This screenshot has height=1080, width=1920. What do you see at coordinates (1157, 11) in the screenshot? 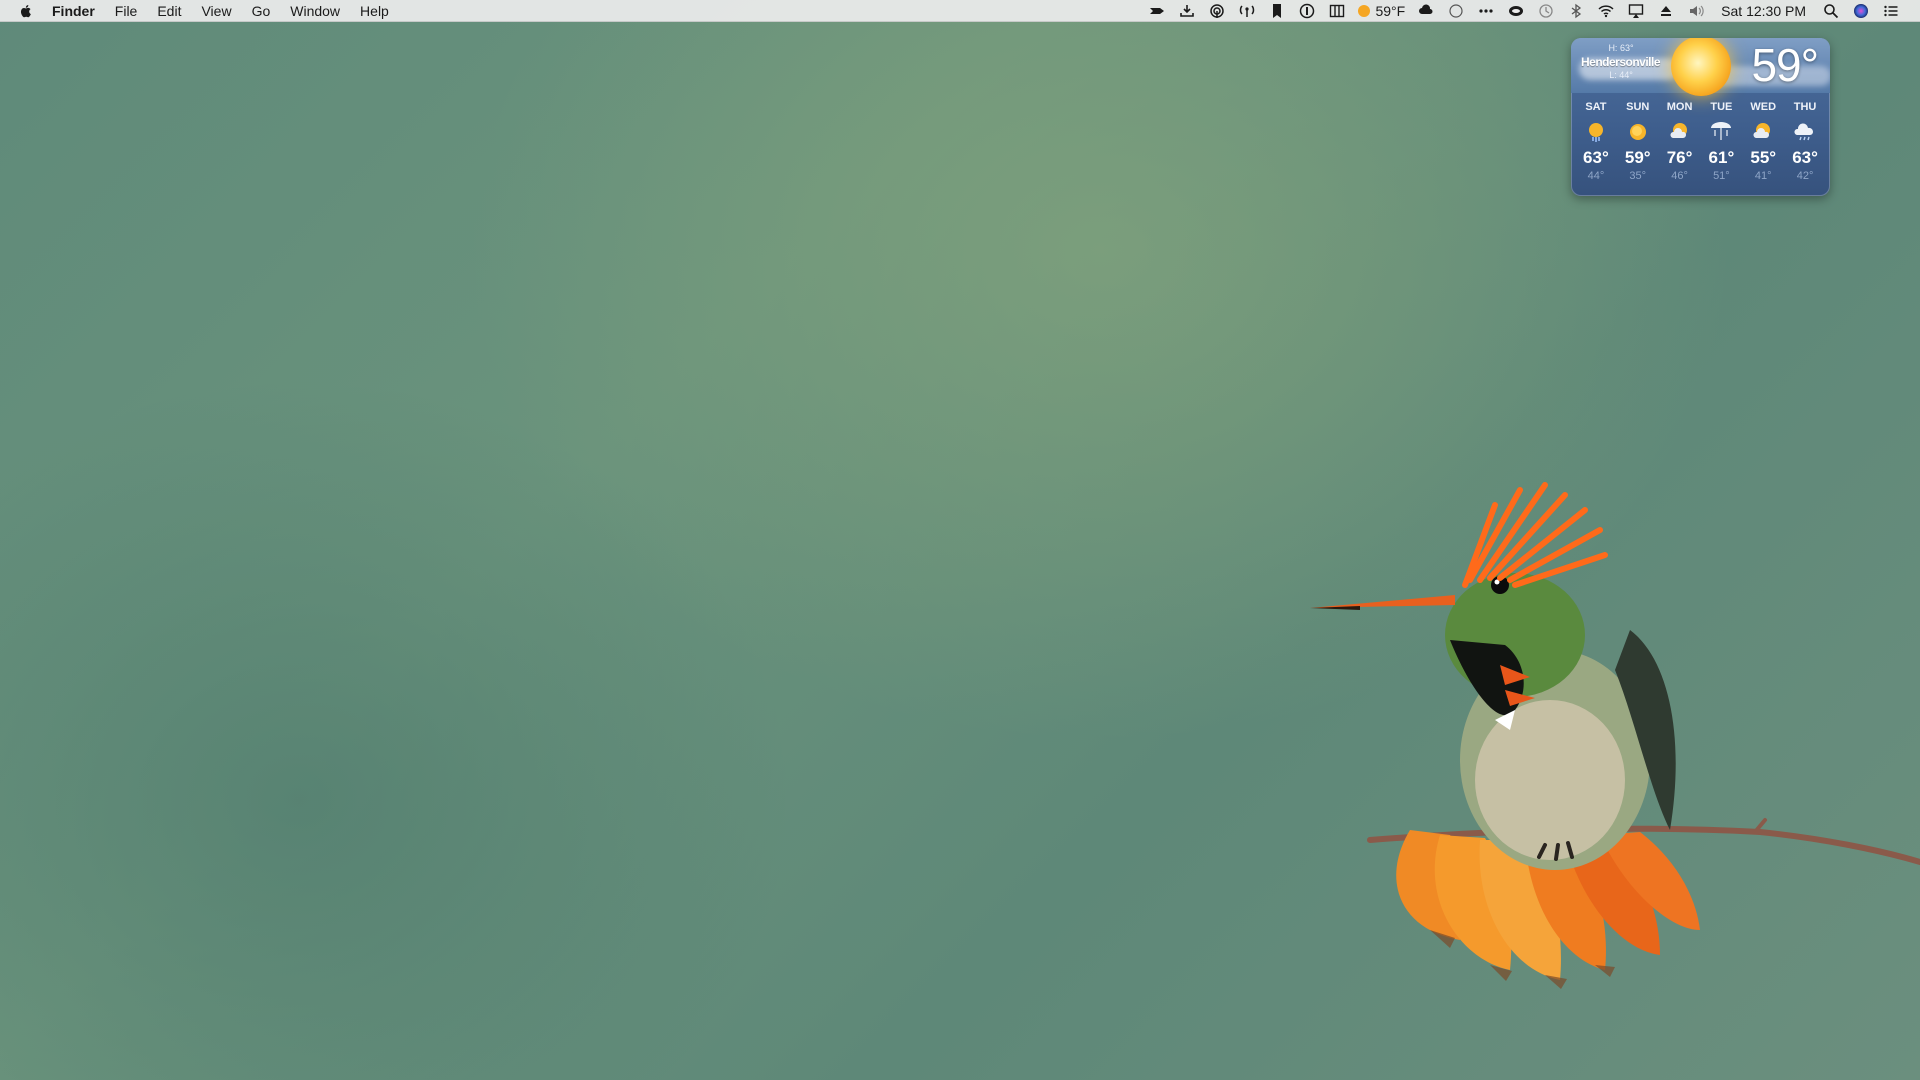
I see `bartender-icon` at bounding box center [1157, 11].